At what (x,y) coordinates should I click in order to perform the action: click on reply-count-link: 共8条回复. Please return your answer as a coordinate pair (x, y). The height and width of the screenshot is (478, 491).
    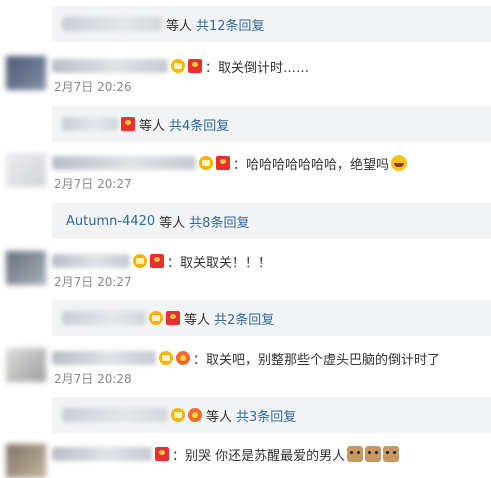
    Looking at the image, I should click on (219, 221).